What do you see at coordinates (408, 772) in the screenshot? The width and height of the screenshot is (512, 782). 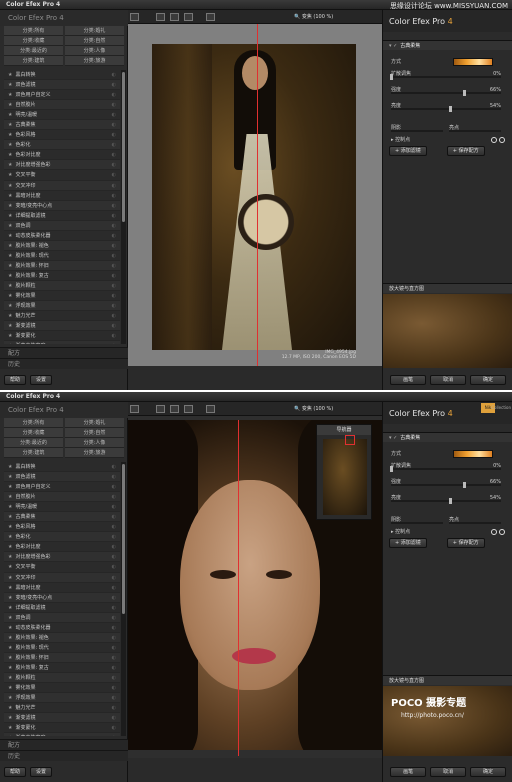 I see `brush-button-2: 画笔` at bounding box center [408, 772].